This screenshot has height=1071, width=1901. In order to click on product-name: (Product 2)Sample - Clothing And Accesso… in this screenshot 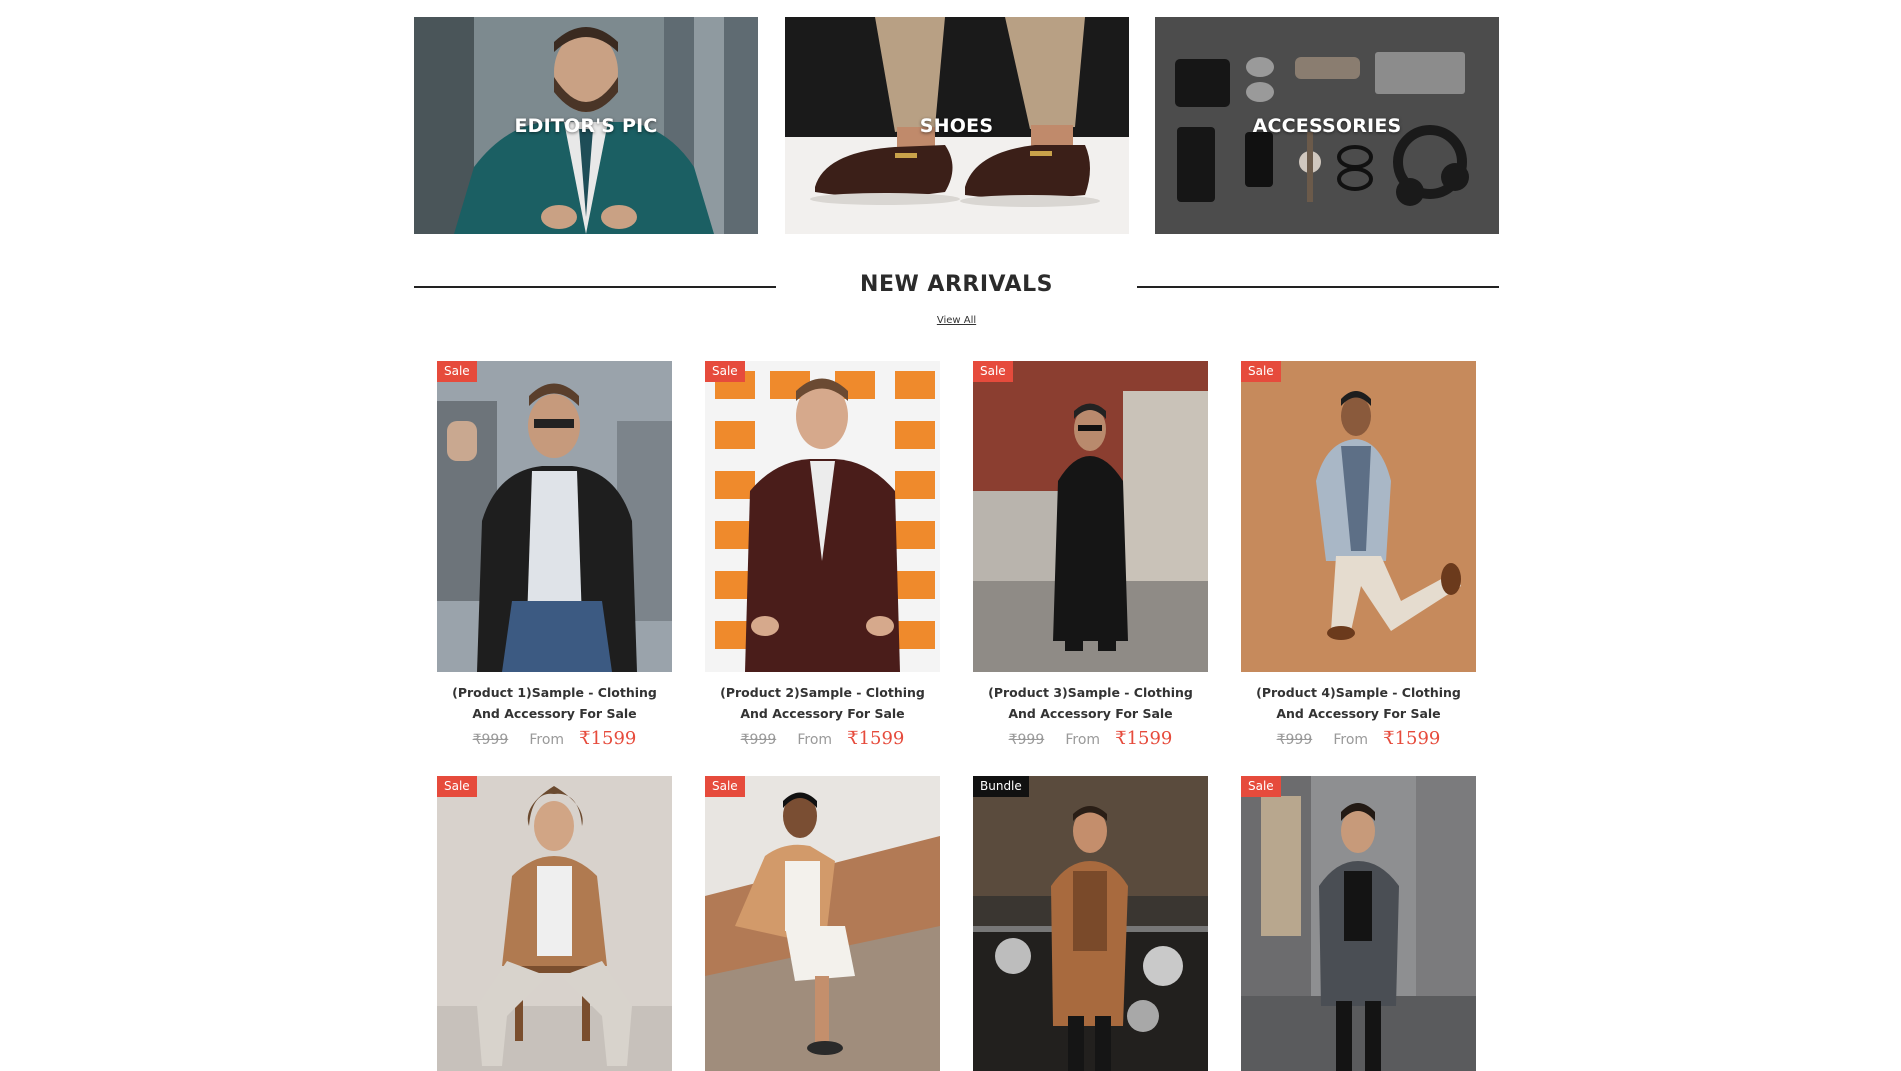, I will do `click(822, 703)`.